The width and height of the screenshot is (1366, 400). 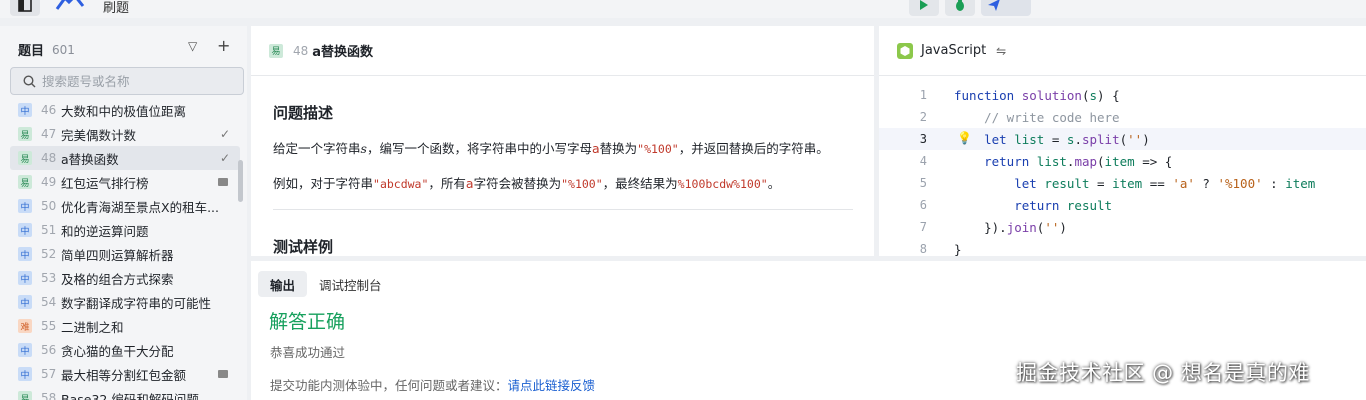 What do you see at coordinates (125, 158) in the screenshot?
I see `list-item: 易 48 a替换函数 ✓` at bounding box center [125, 158].